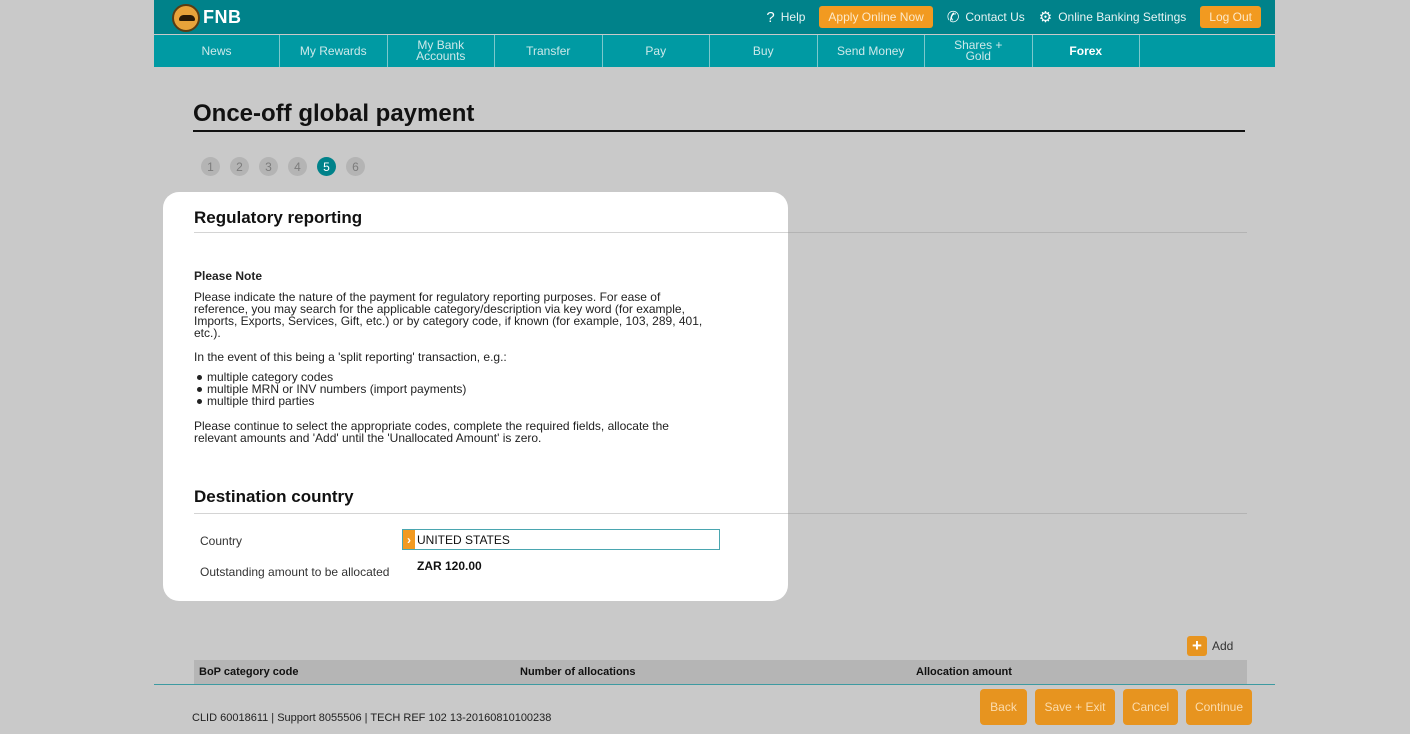 This screenshot has width=1410, height=734. I want to click on continue-button: Continue, so click(1219, 707).